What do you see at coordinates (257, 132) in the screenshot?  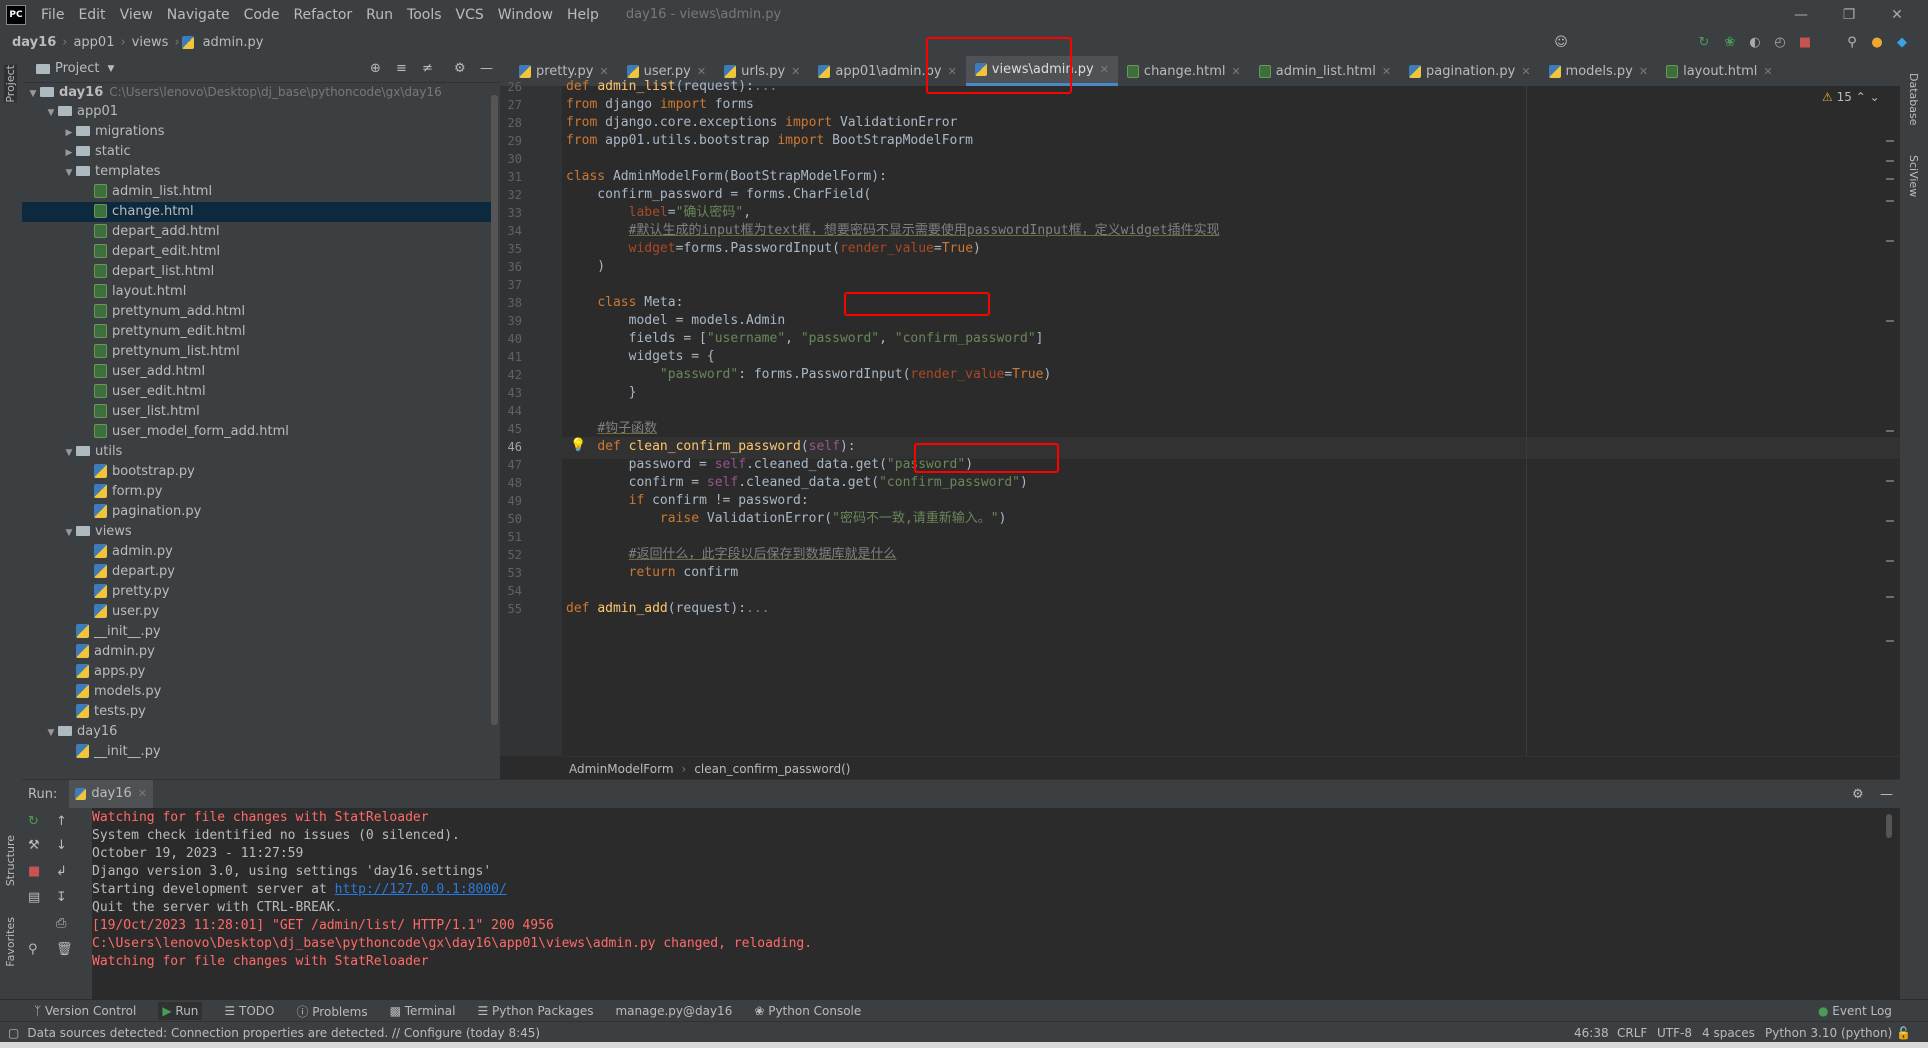 I see `tree-folder: ▶ migrations` at bounding box center [257, 132].